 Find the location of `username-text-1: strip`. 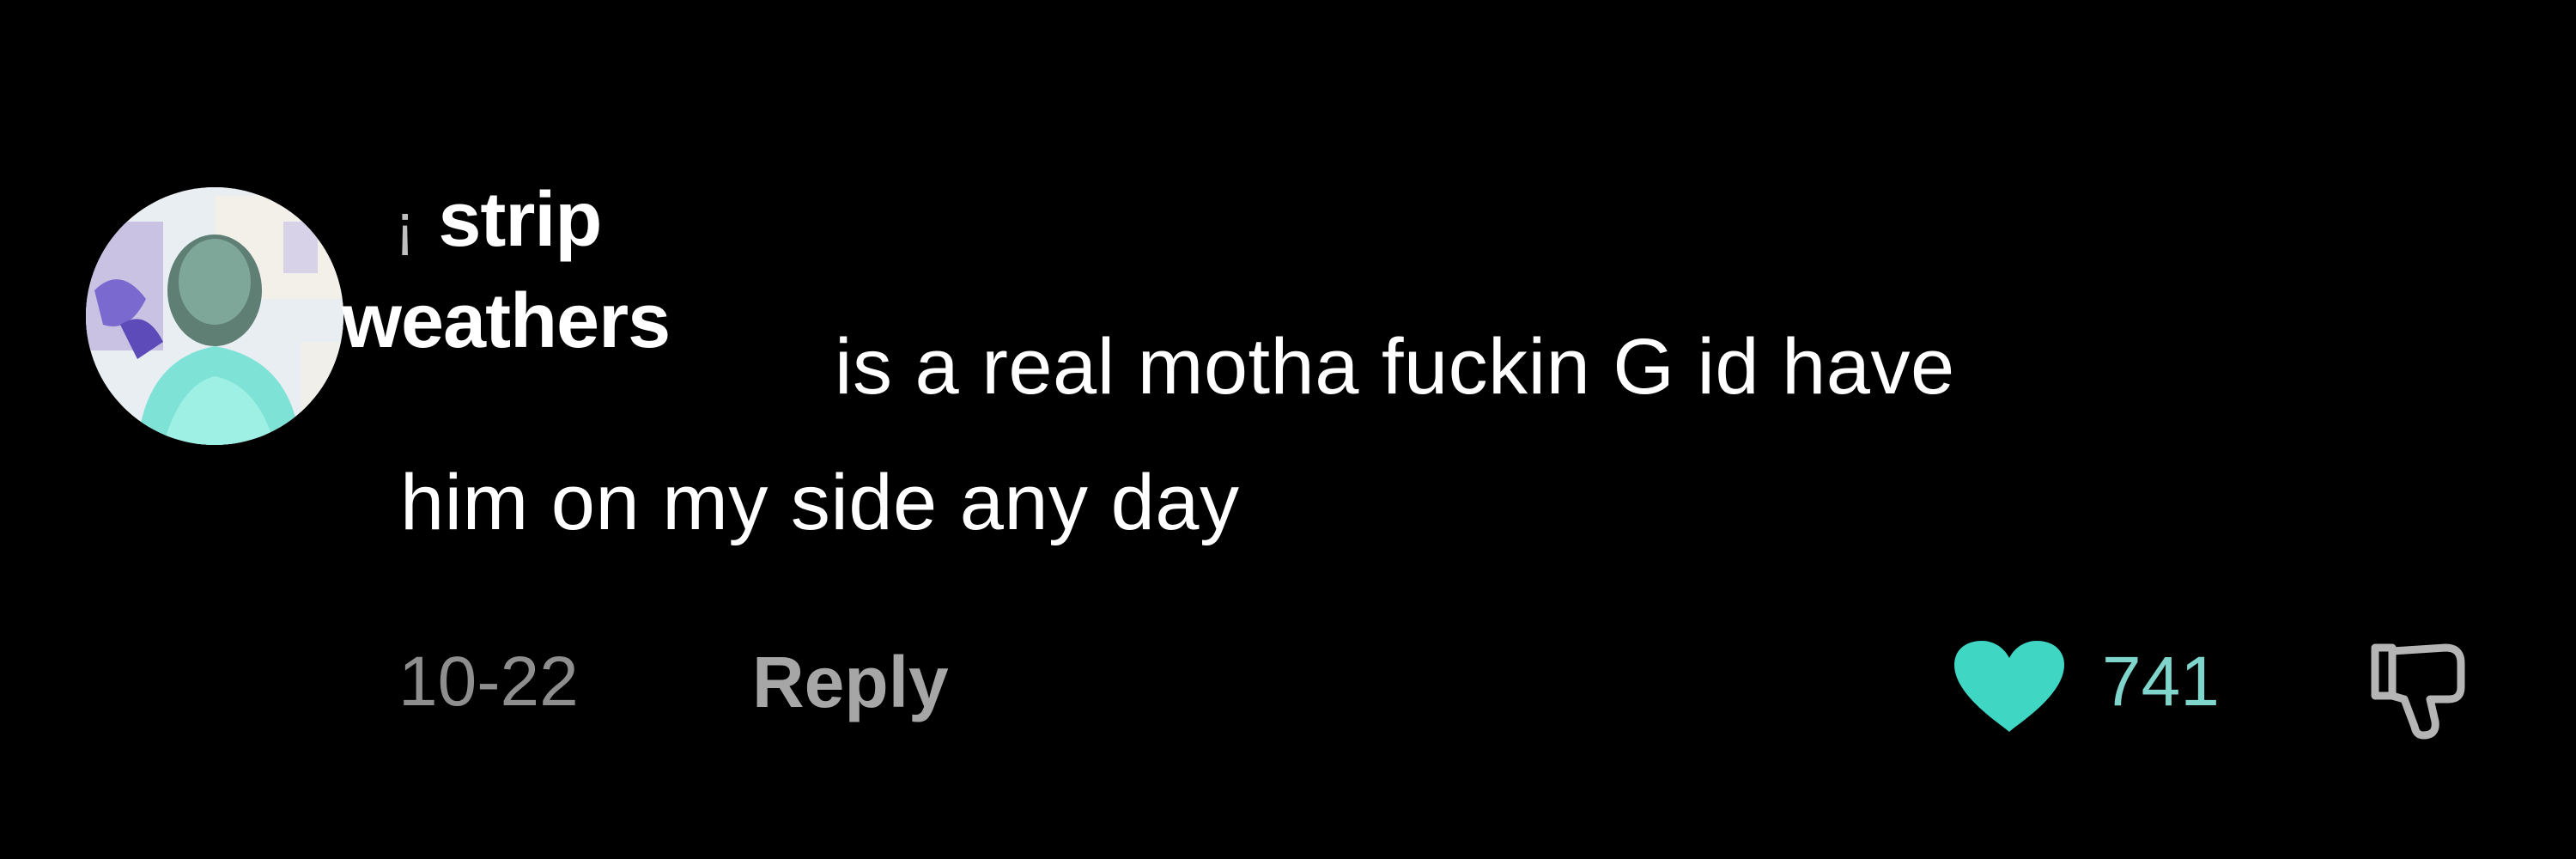

username-text-1: strip is located at coordinates (520, 220).